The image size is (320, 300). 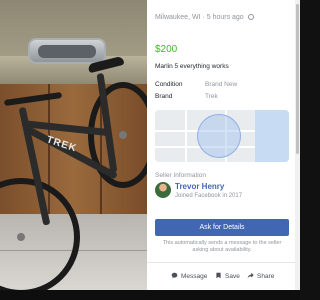 I want to click on message-icon, so click(x=174, y=275).